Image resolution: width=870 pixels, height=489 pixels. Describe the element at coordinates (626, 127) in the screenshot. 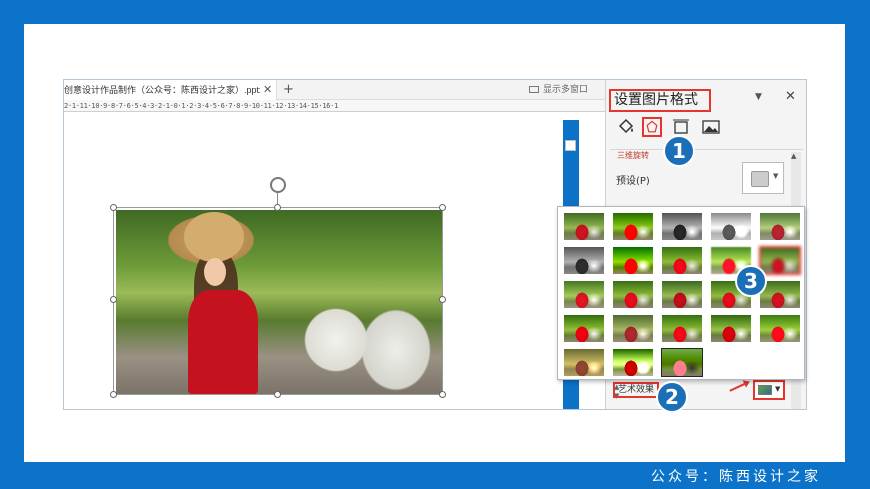

I see `fill-bucket-icon` at that location.